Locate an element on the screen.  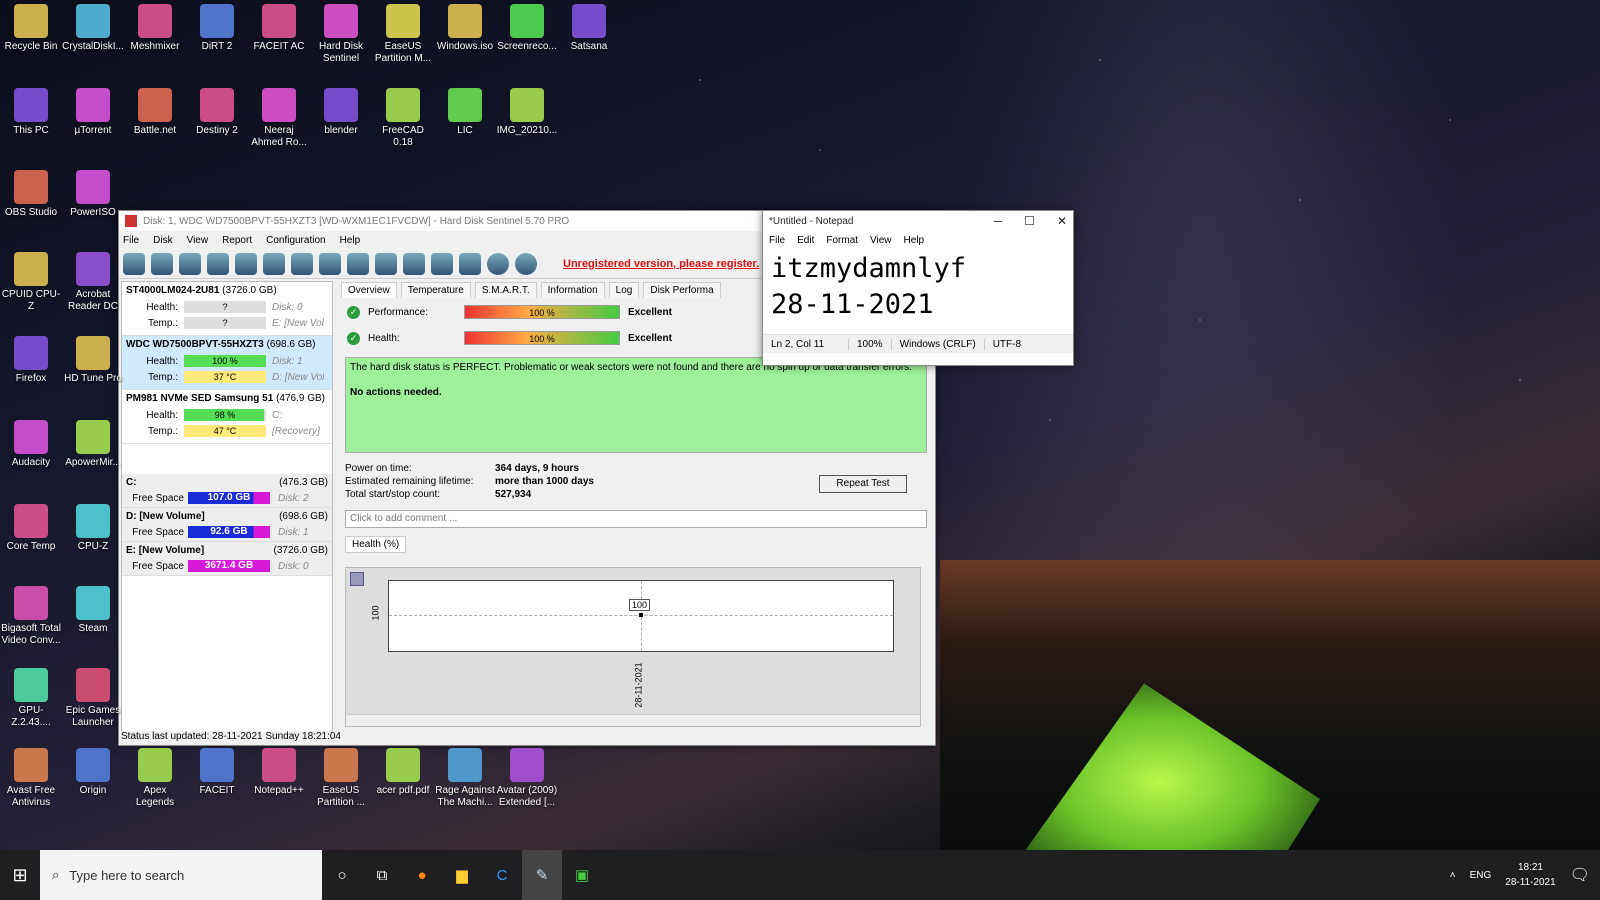
monitor-icon is located at coordinates (442, 263).